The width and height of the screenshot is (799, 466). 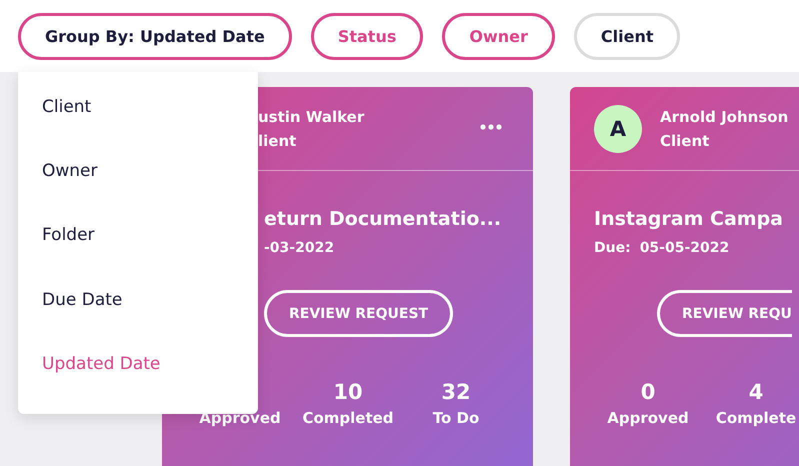 I want to click on stat-label: Completed, so click(x=348, y=418).